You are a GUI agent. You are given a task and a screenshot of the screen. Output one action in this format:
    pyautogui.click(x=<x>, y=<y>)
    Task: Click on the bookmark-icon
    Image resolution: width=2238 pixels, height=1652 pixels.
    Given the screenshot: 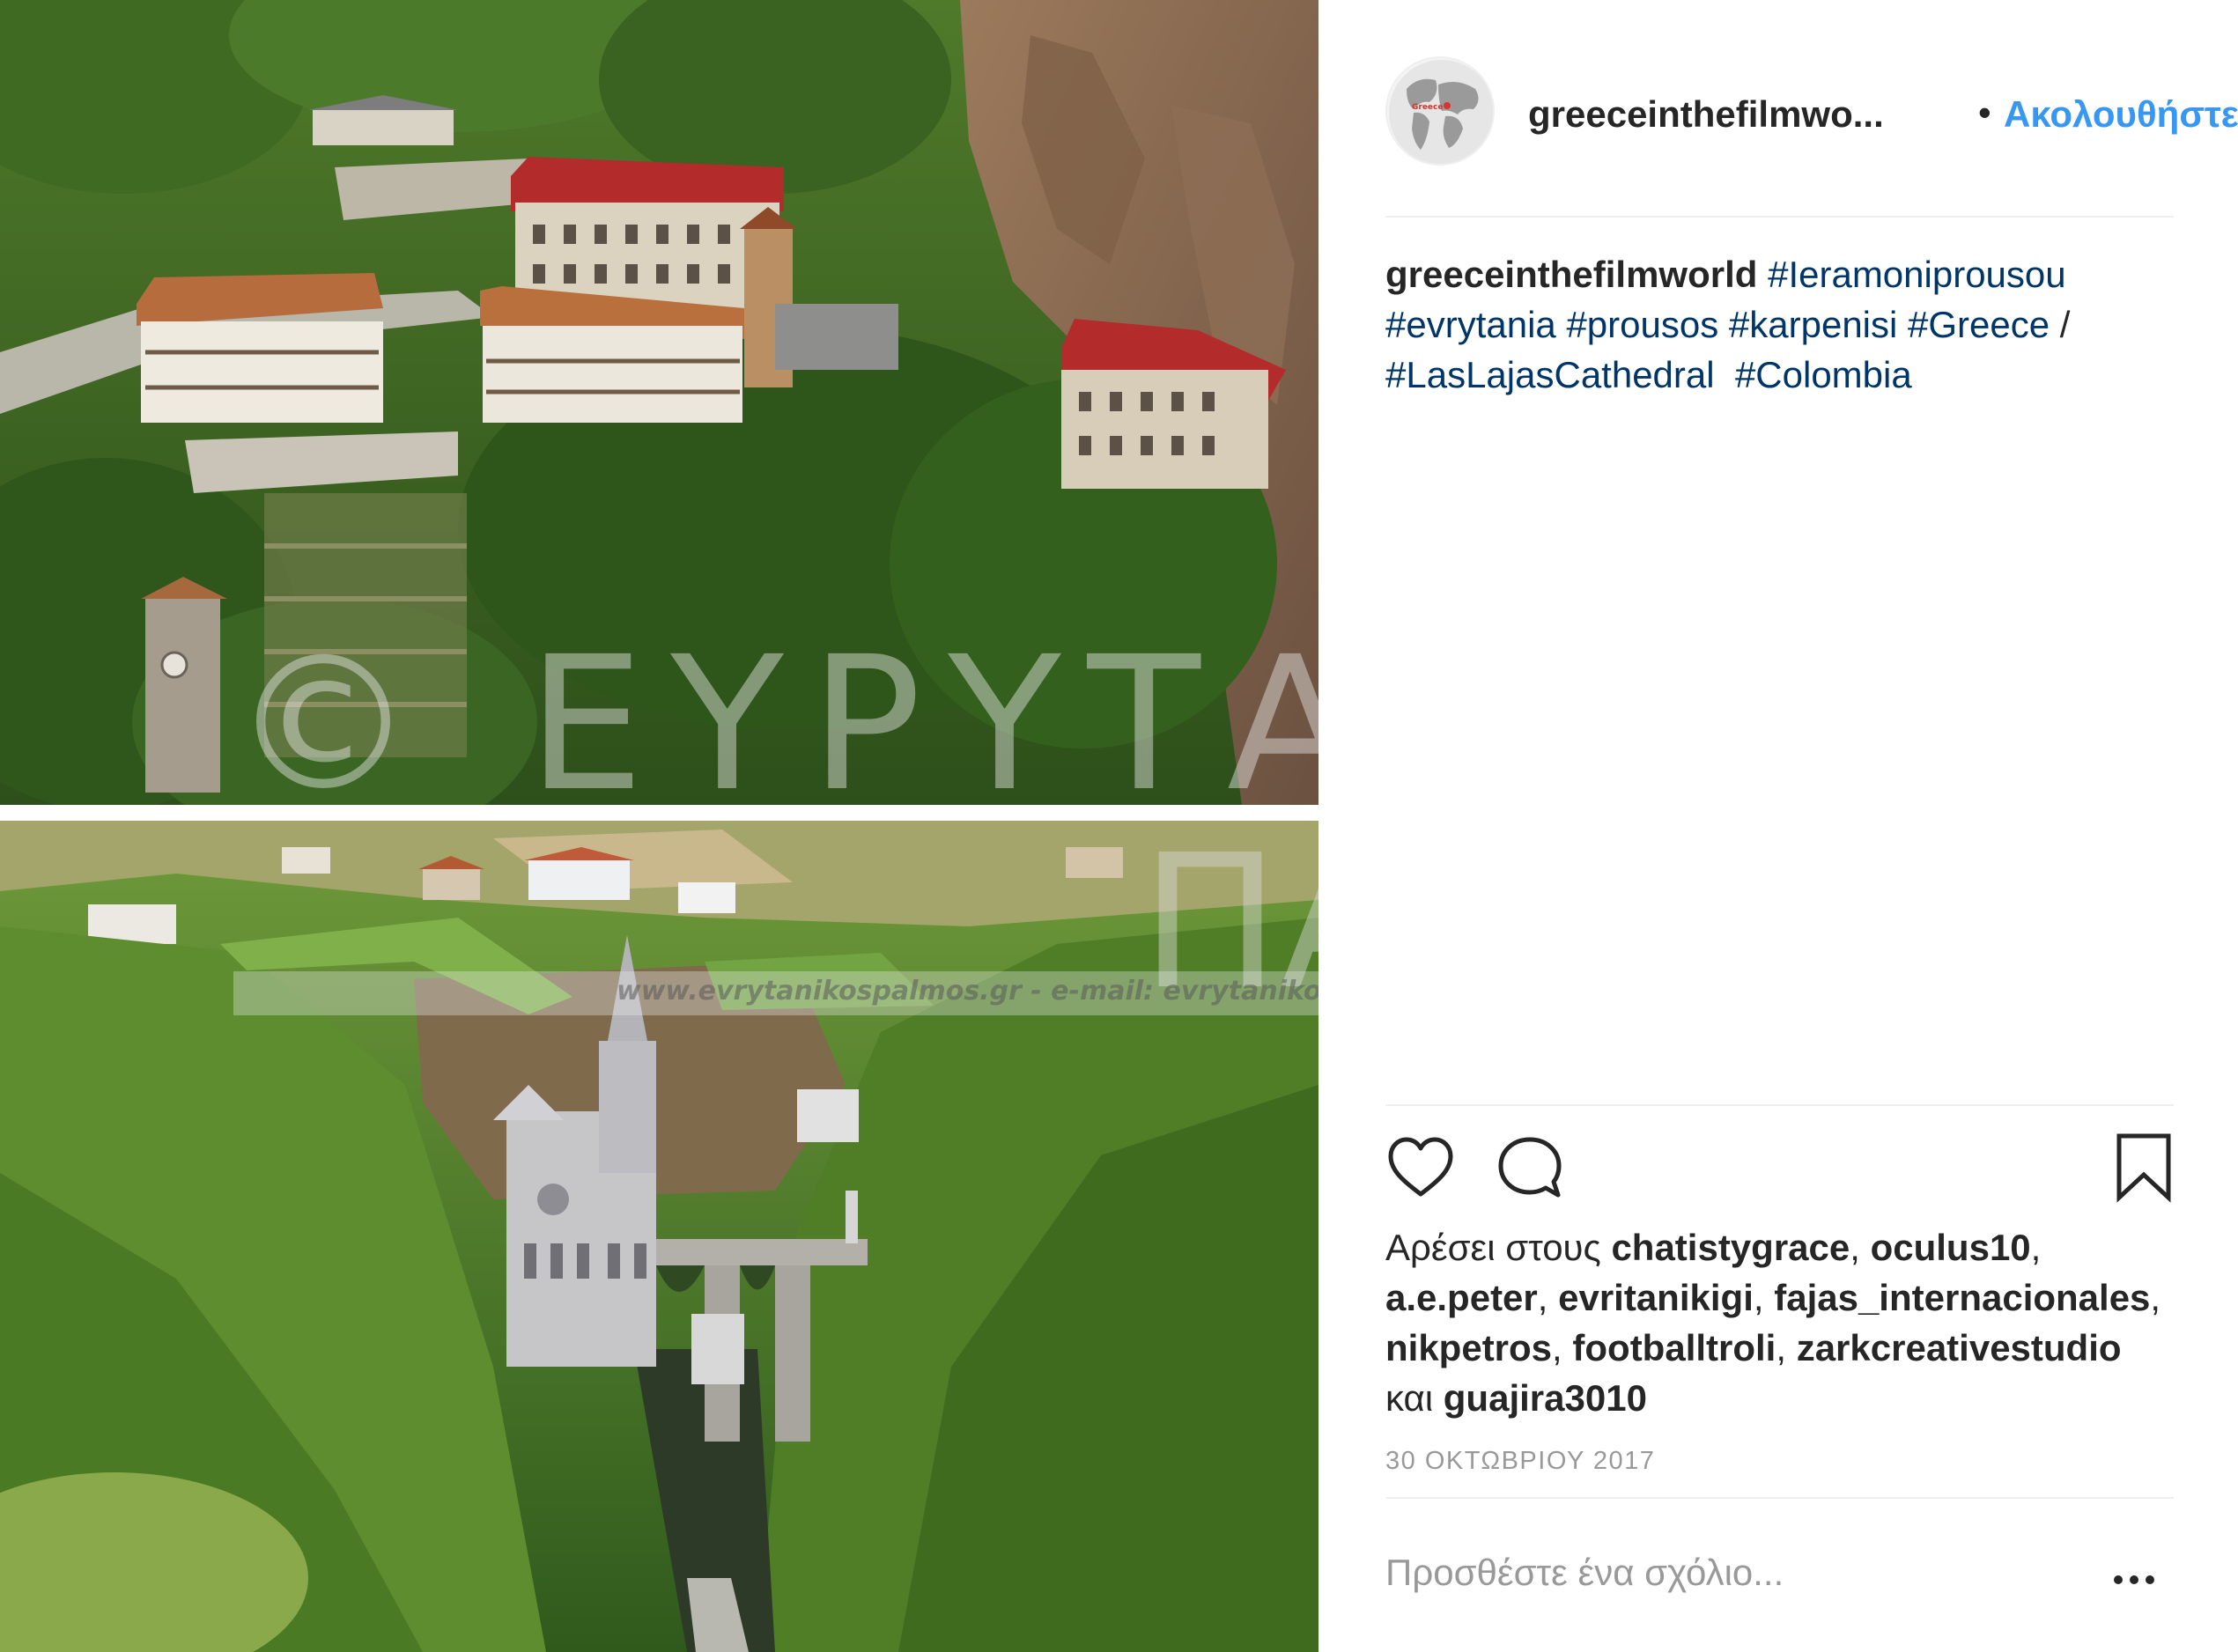 What is the action you would take?
    pyautogui.click(x=2144, y=1167)
    